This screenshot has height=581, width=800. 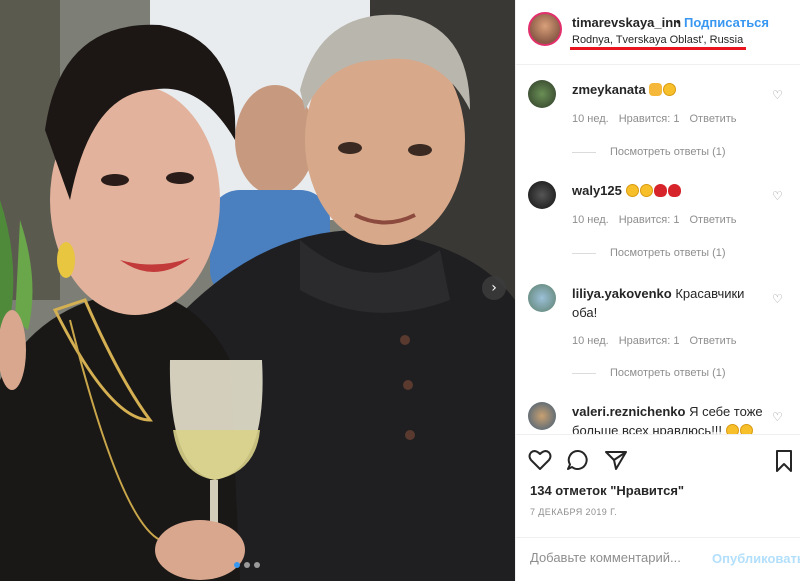 I want to click on comment-bubble-icon, so click(x=578, y=460).